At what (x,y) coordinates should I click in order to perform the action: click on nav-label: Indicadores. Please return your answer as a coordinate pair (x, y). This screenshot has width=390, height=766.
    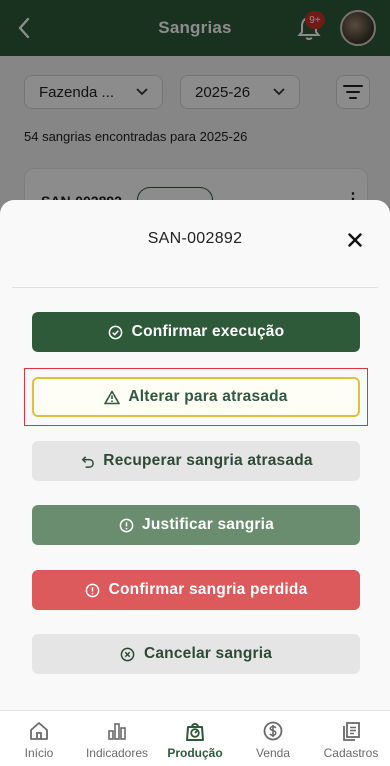
    Looking at the image, I should click on (117, 753).